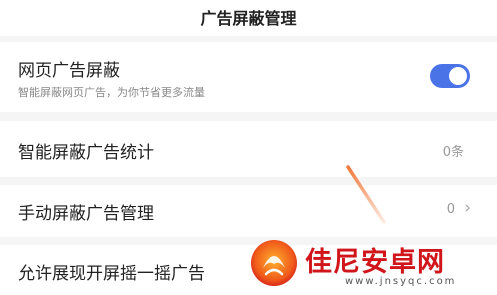  Describe the element at coordinates (111, 92) in the screenshot. I see `web-ads-description: 智能屏蔽网页广告，为你节省更多流量` at that location.